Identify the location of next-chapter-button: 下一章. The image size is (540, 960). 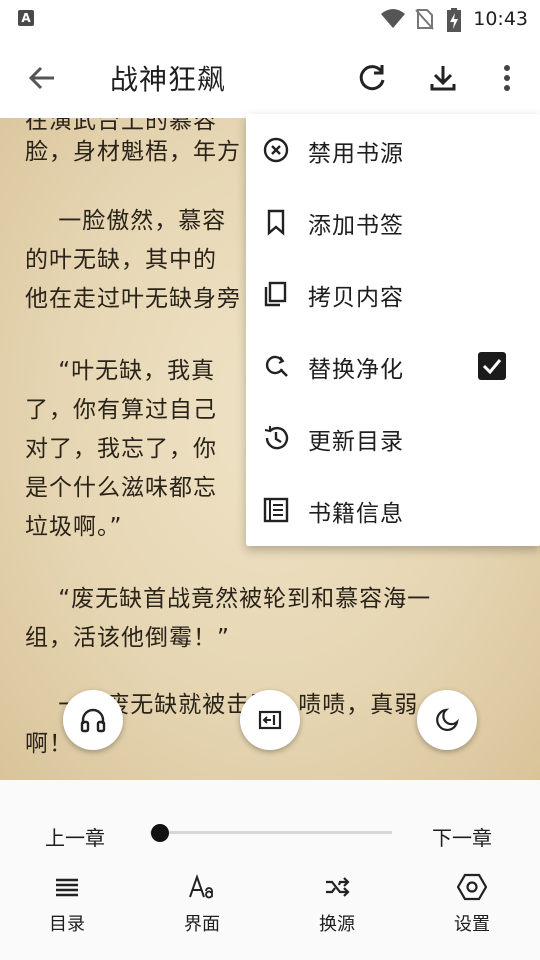
(462, 836).